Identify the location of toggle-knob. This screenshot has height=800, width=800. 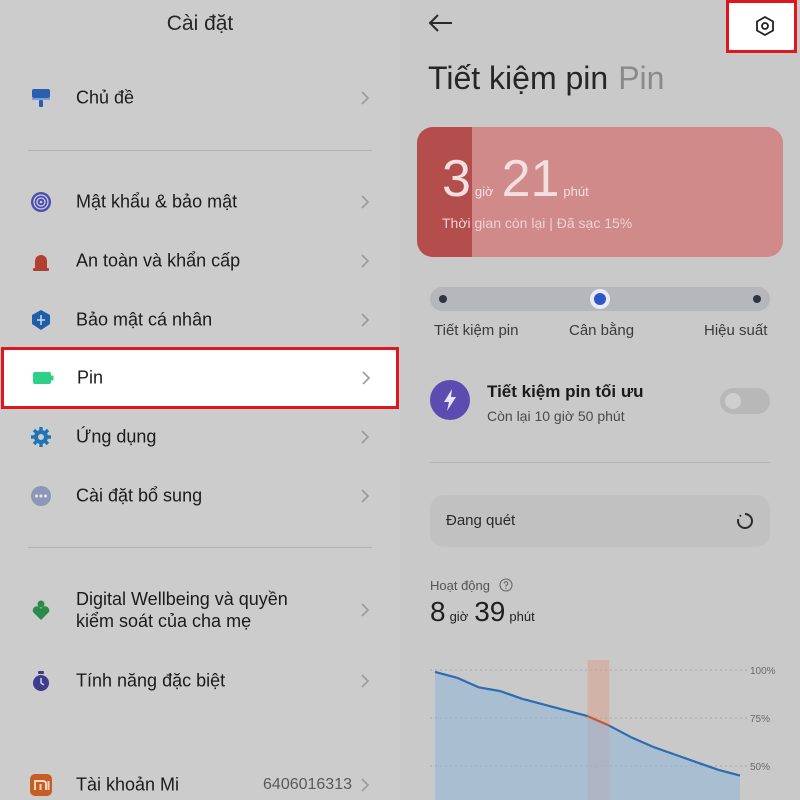
(733, 401).